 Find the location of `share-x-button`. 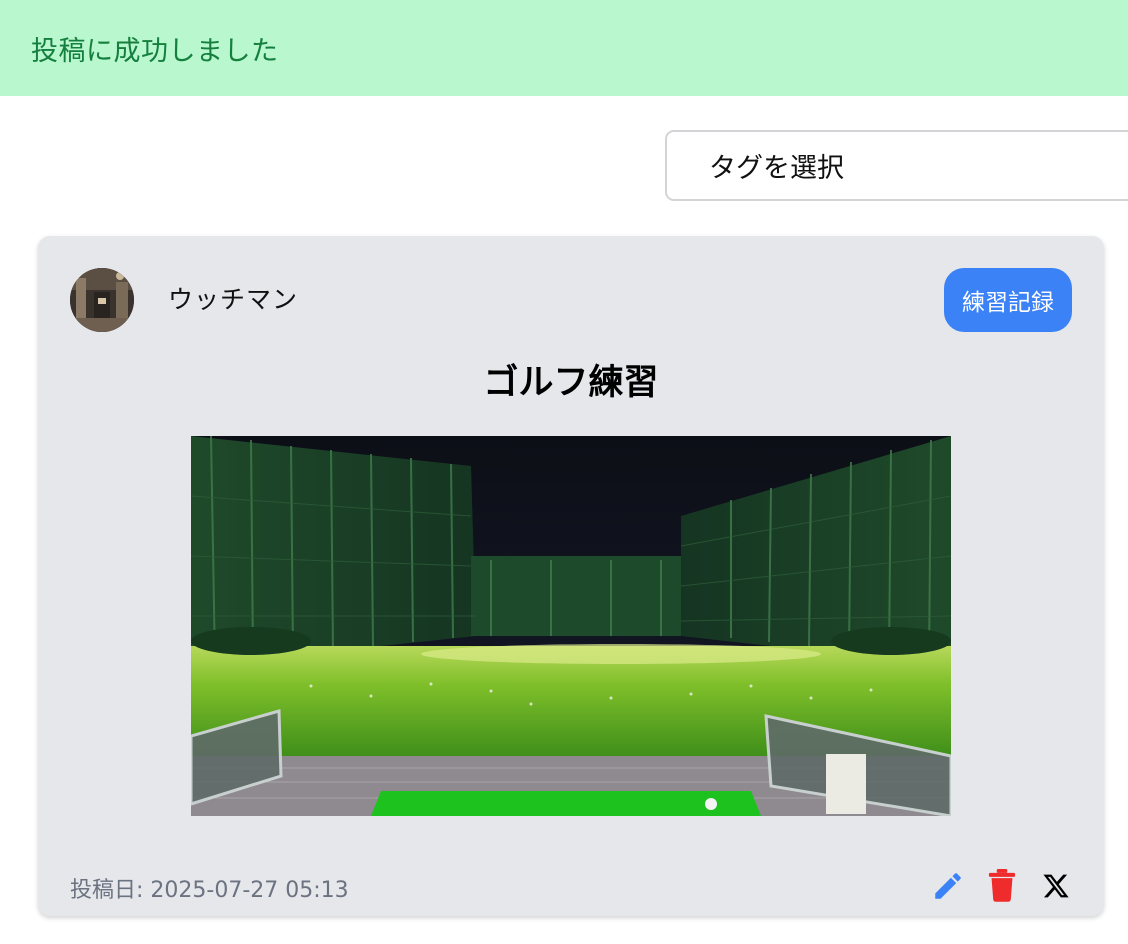

share-x-button is located at coordinates (1056, 886).